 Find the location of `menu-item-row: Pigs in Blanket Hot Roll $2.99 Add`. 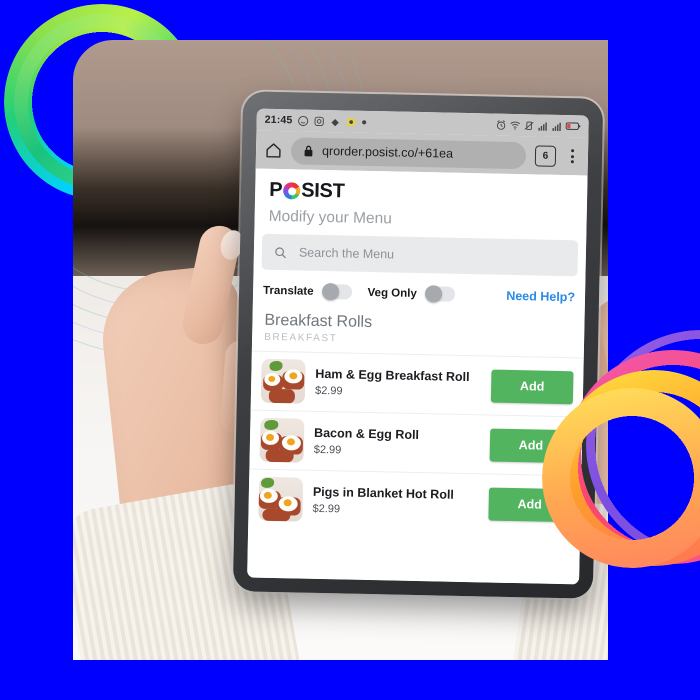

menu-item-row: Pigs in Blanket Hot Roll $2.99 Add is located at coordinates (415, 501).